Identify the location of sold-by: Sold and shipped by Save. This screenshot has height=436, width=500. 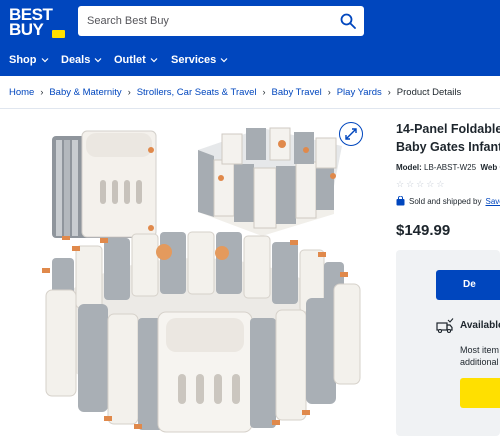
(448, 201).